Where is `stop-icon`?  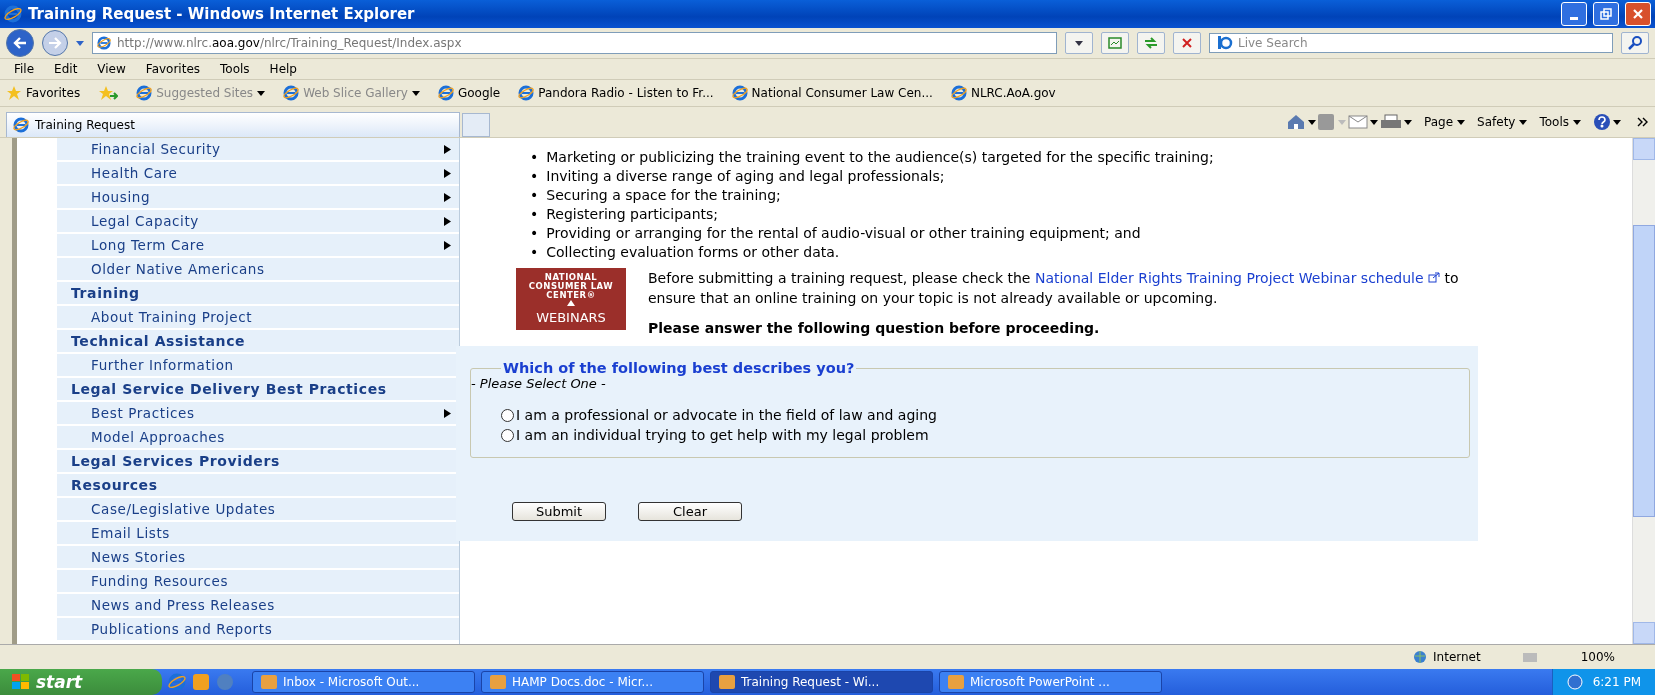
stop-icon is located at coordinates (1187, 43).